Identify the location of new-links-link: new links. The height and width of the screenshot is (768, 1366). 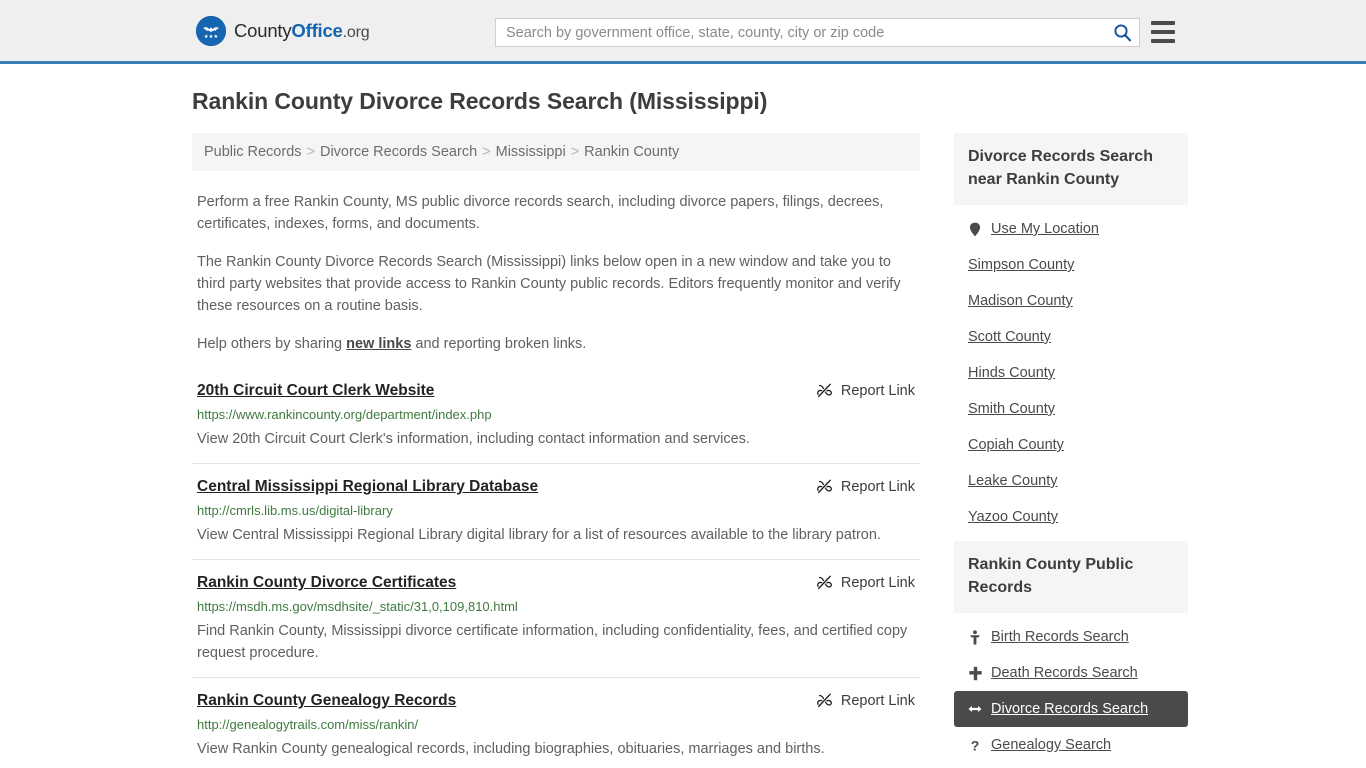
(378, 344).